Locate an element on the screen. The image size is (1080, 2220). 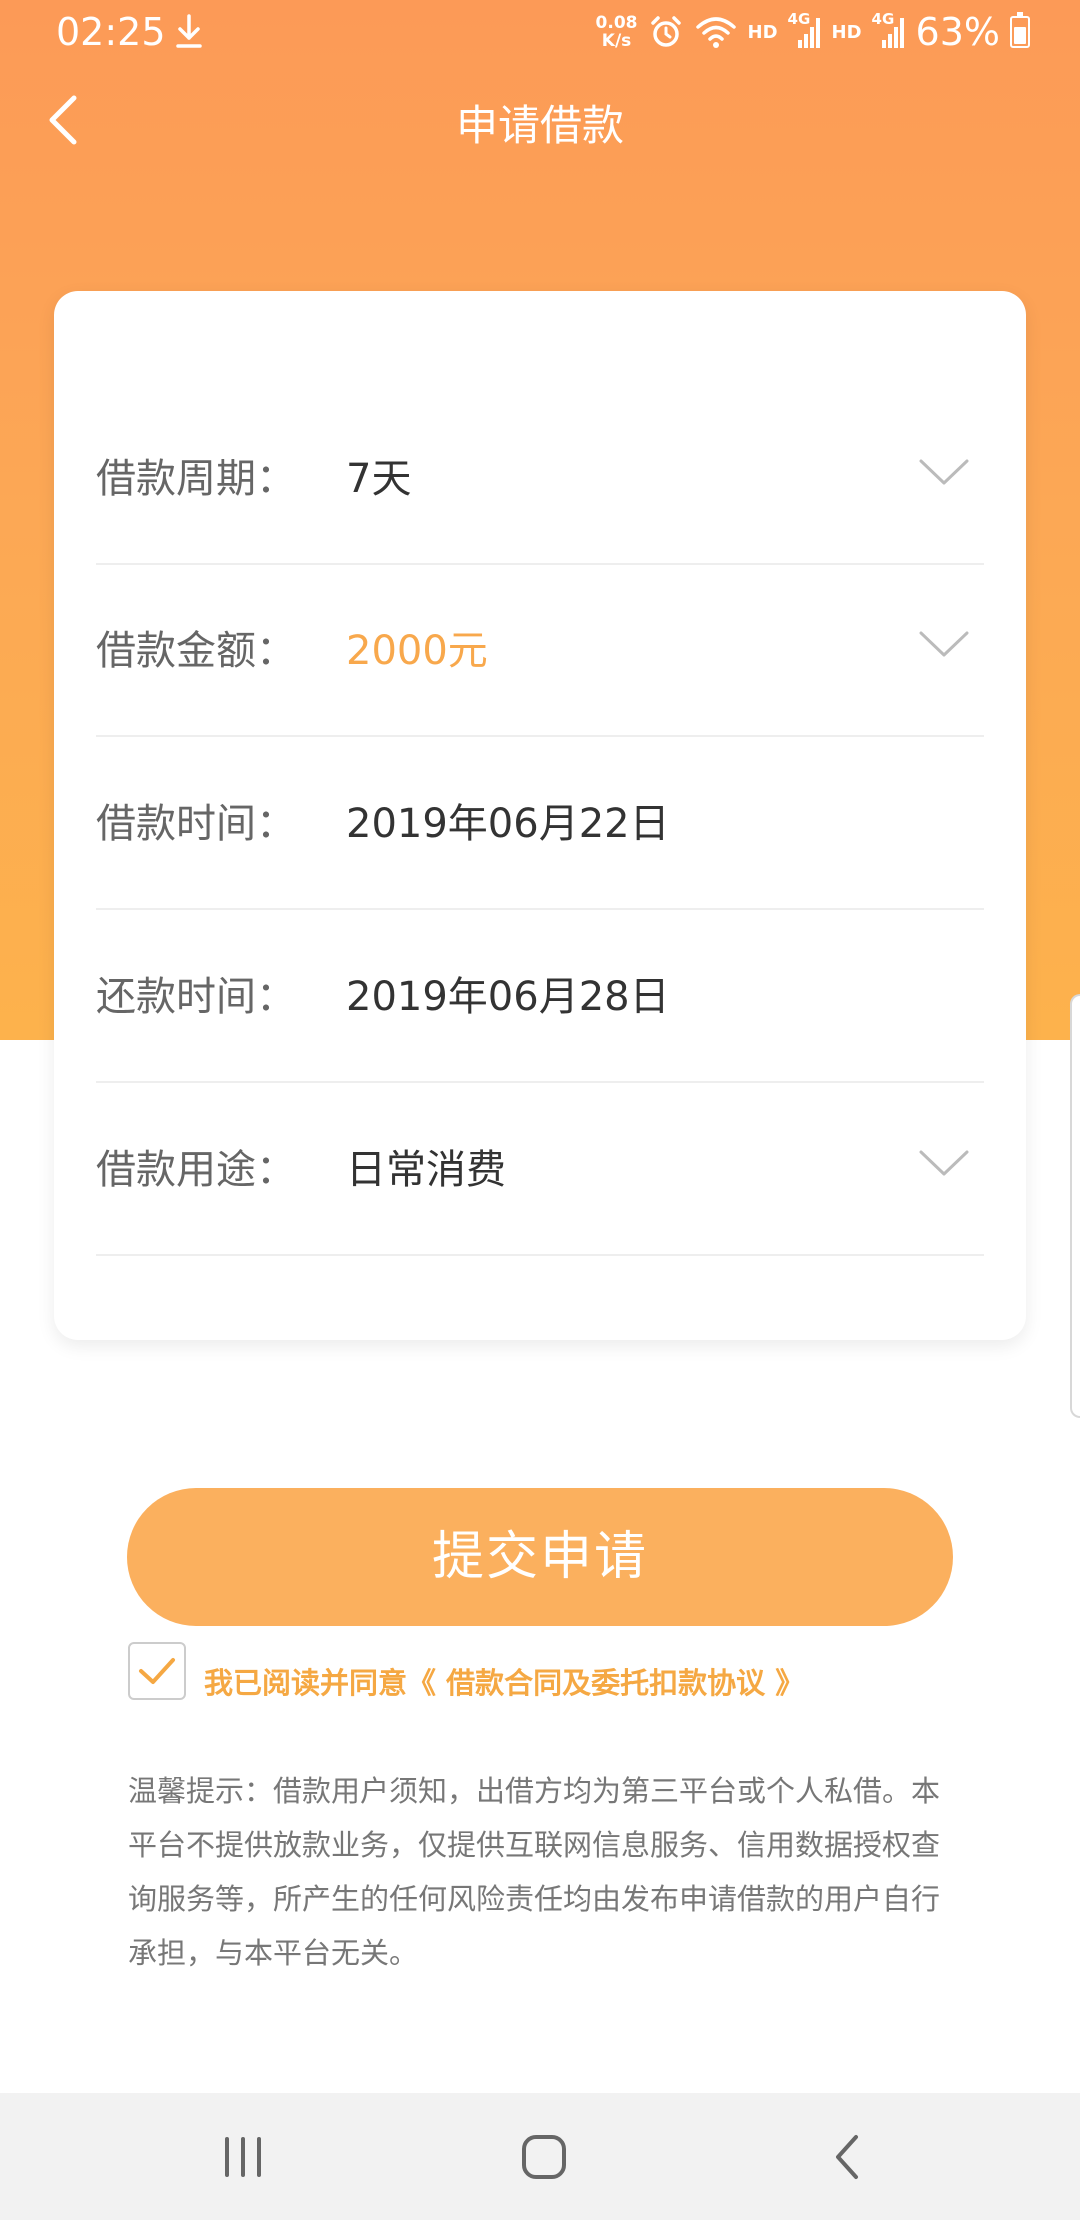
loan-term-value: 7天 is located at coordinates (378, 479).